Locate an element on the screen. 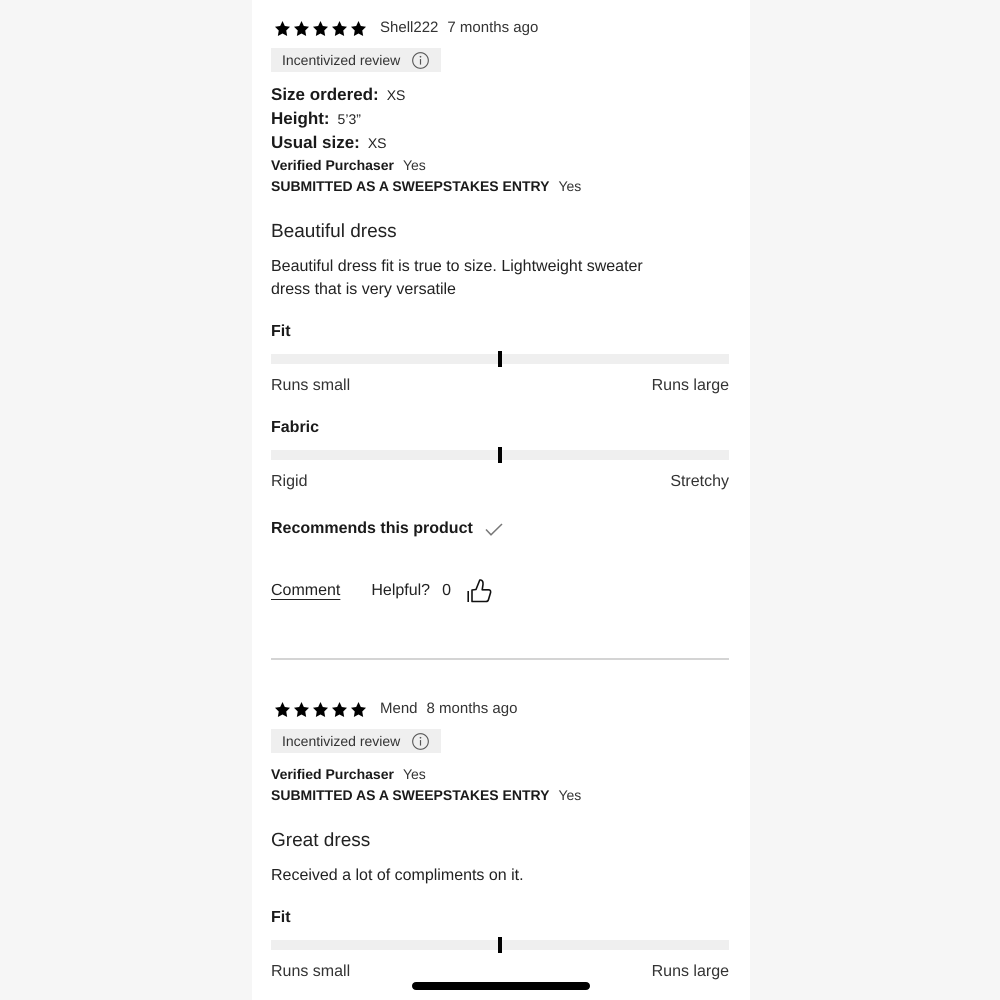  review-date: 8 months ago is located at coordinates (472, 709).